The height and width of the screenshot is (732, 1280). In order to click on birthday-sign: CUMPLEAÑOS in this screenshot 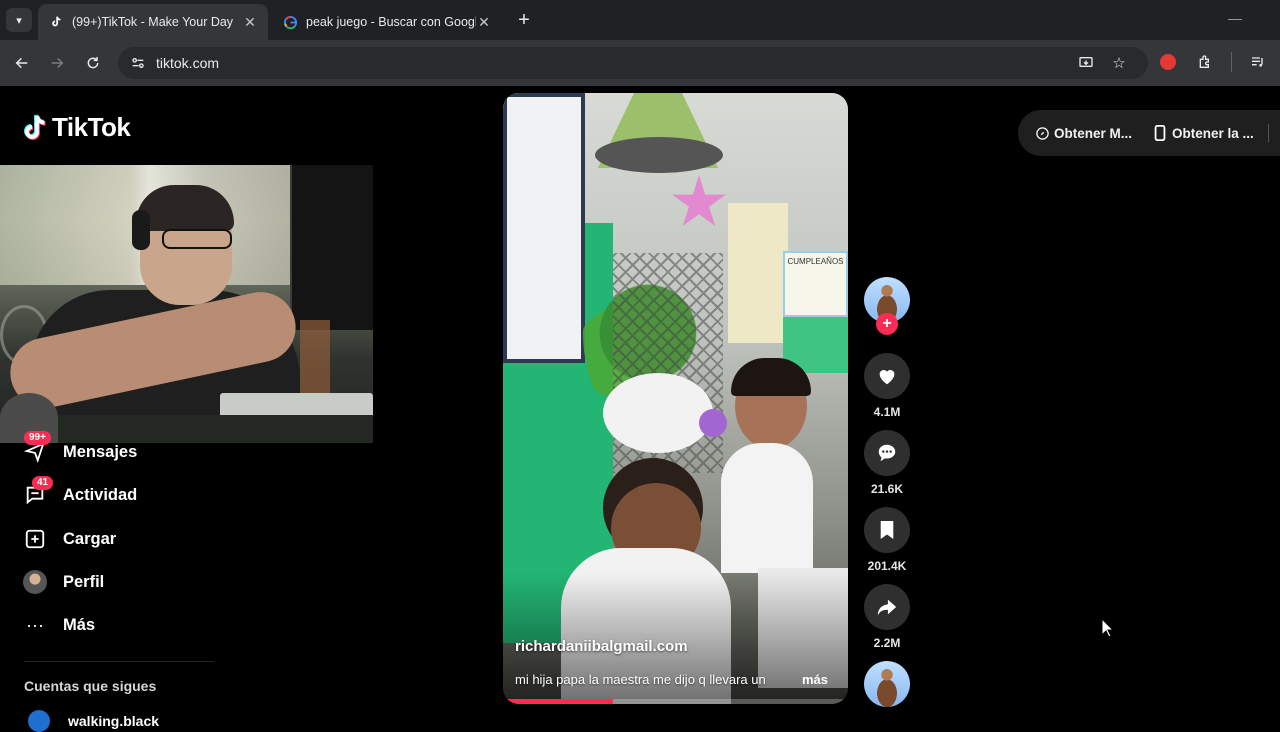, I will do `click(815, 284)`.